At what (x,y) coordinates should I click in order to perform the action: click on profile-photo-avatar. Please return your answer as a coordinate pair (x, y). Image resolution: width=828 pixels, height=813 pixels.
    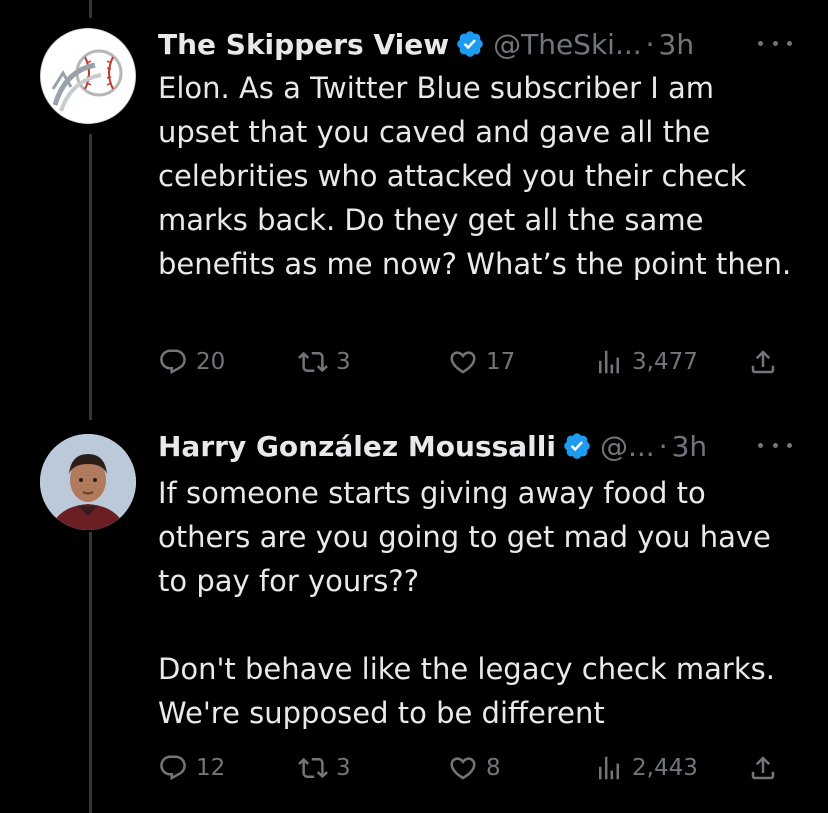
    Looking at the image, I should click on (88, 482).